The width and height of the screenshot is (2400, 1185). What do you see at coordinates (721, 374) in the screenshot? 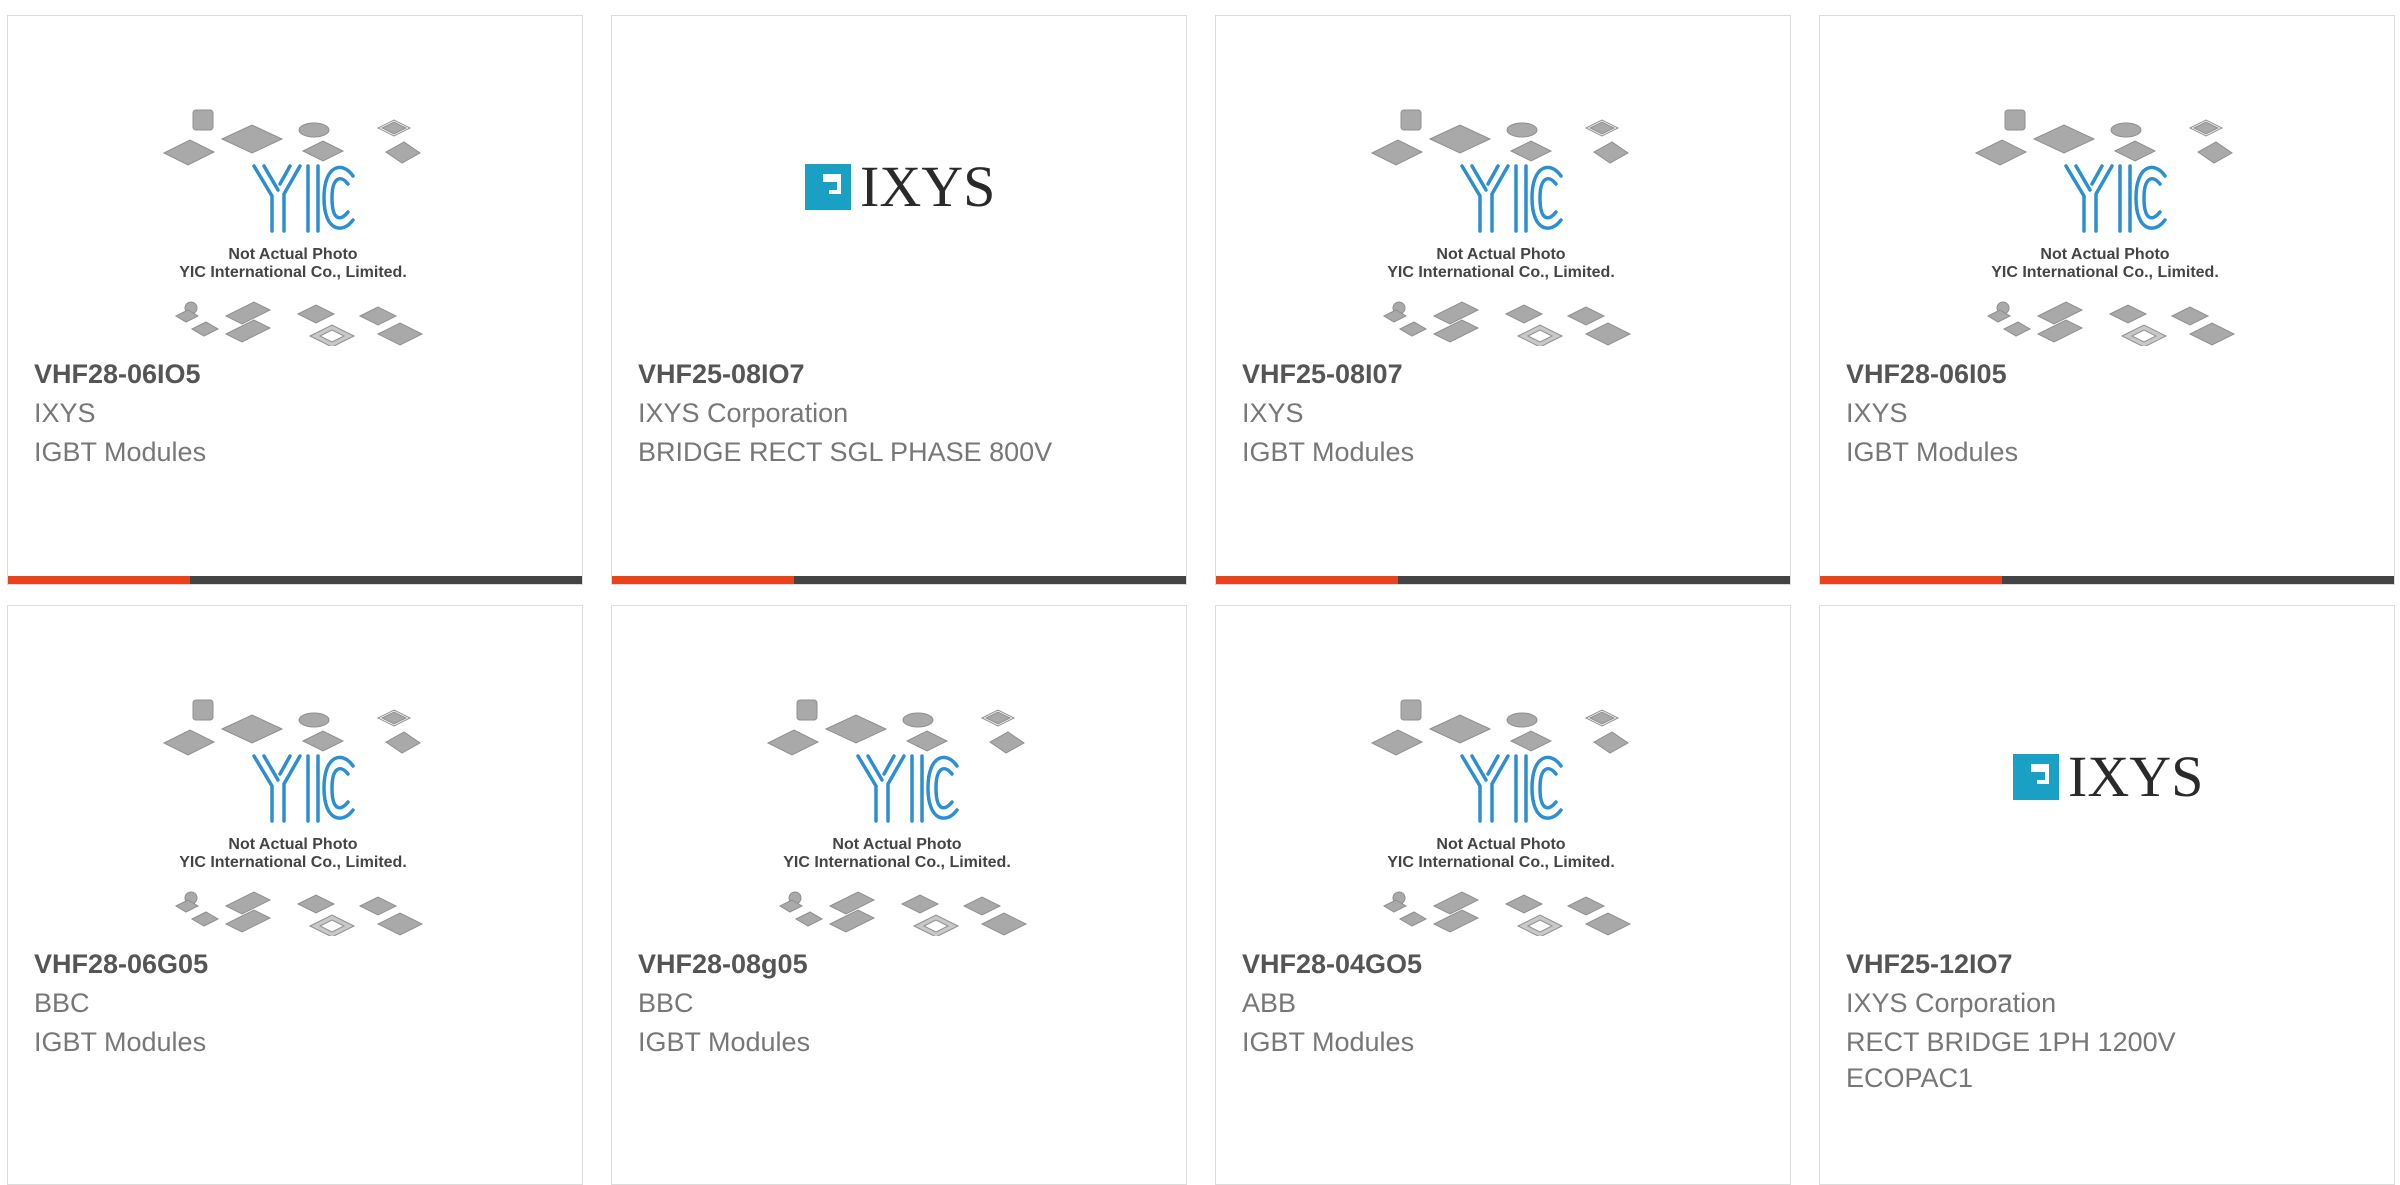
I see `part-number-link: VHF25-08IO7` at bounding box center [721, 374].